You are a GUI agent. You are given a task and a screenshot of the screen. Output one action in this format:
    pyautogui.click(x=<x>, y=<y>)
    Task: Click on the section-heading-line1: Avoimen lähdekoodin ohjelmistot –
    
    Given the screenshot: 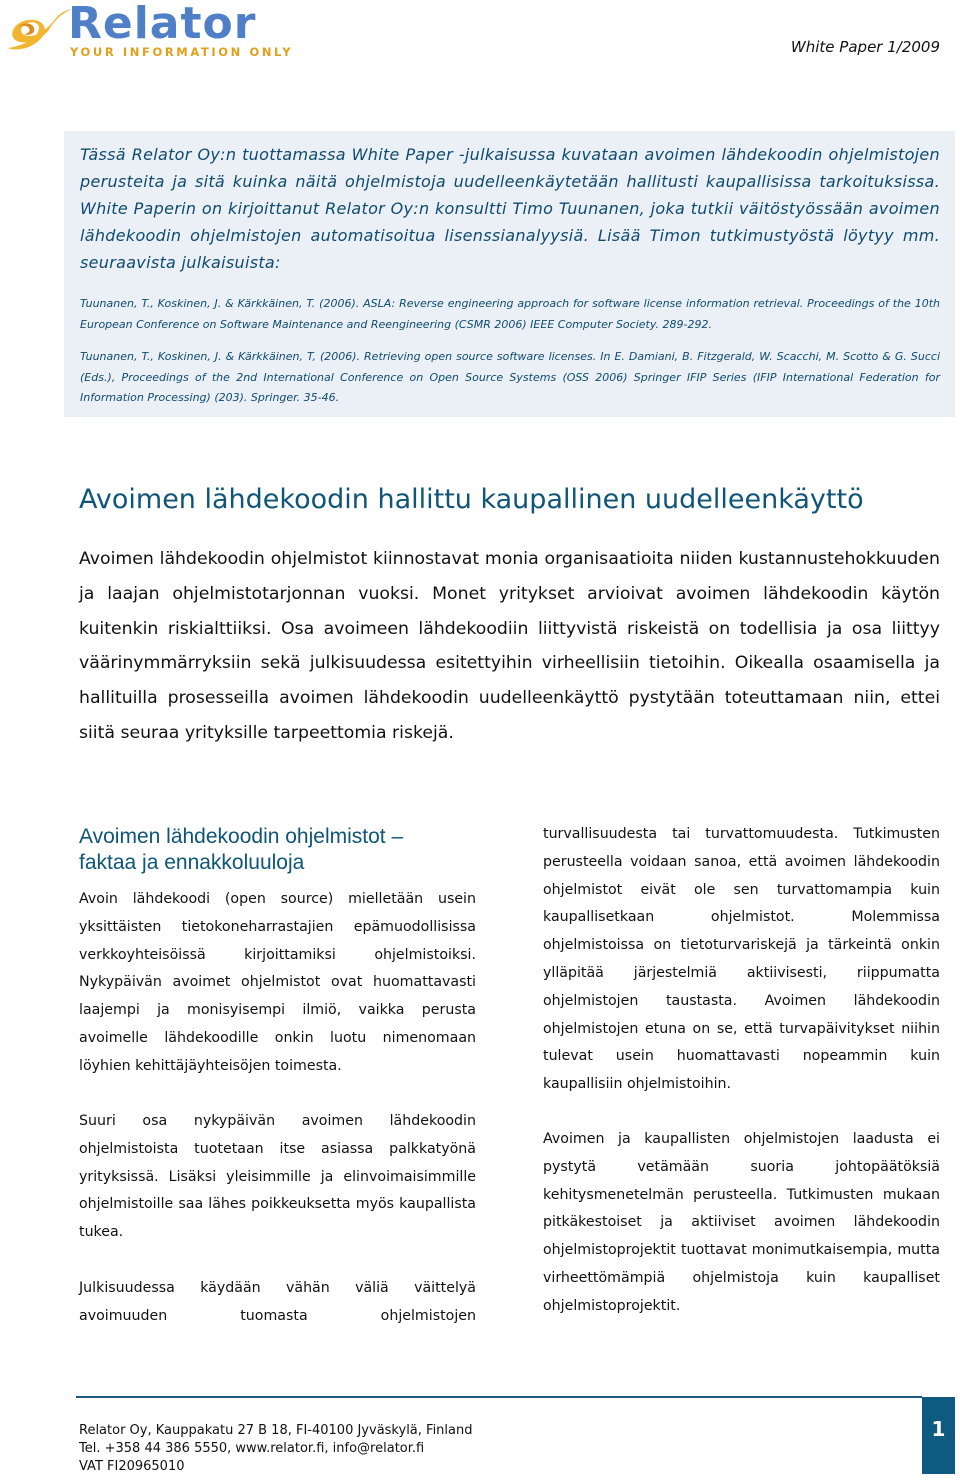 What is the action you would take?
    pyautogui.click(x=241, y=836)
    